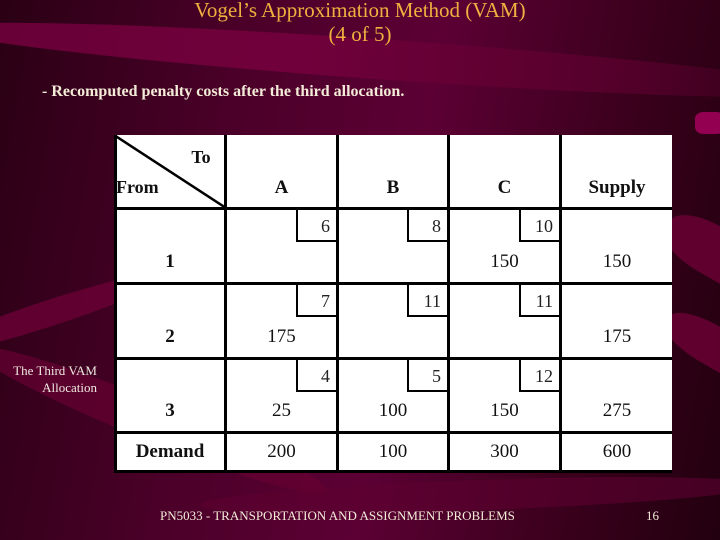  I want to click on title-line-2: (4 of 5), so click(360, 34).